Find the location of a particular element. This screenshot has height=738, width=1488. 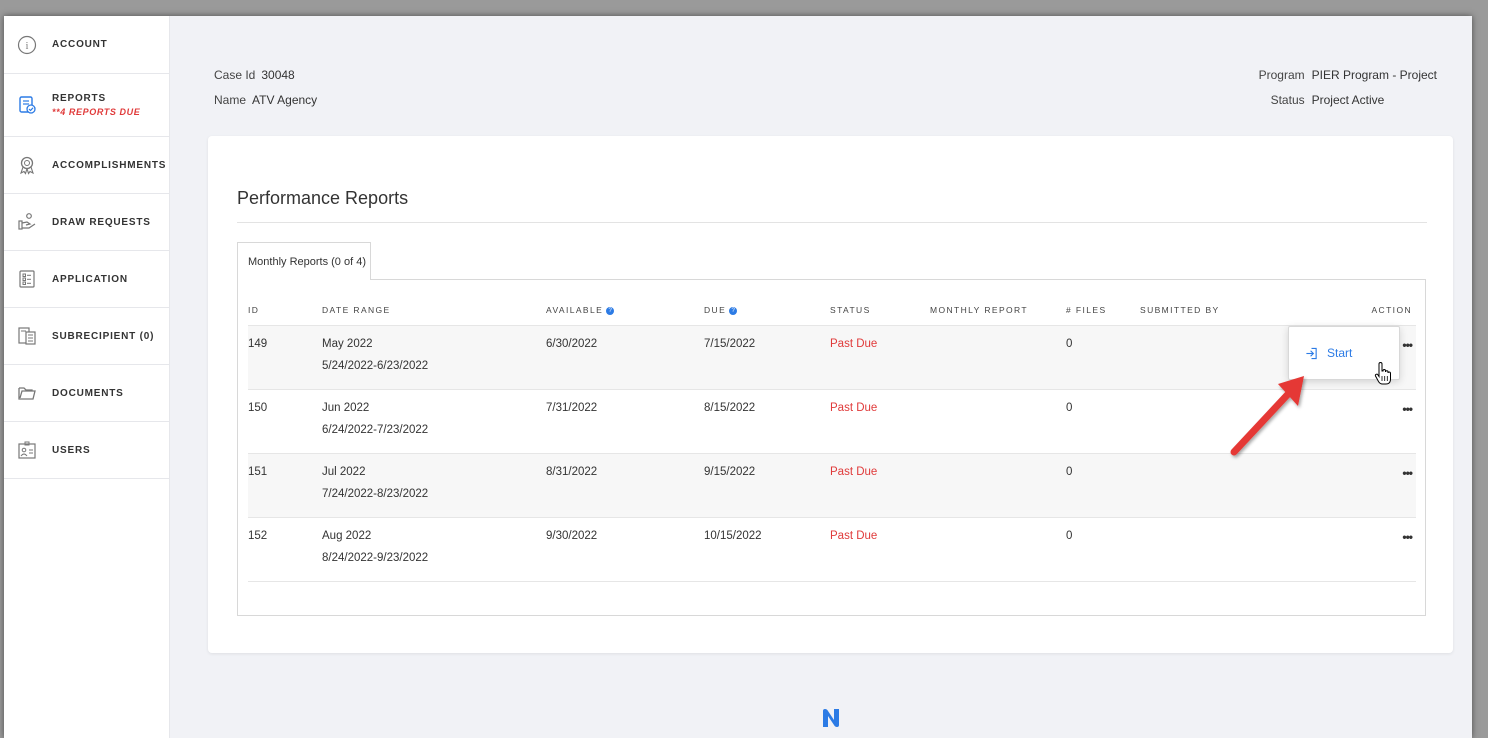

sidebar-item-application: APPLICATION is located at coordinates (86, 279).